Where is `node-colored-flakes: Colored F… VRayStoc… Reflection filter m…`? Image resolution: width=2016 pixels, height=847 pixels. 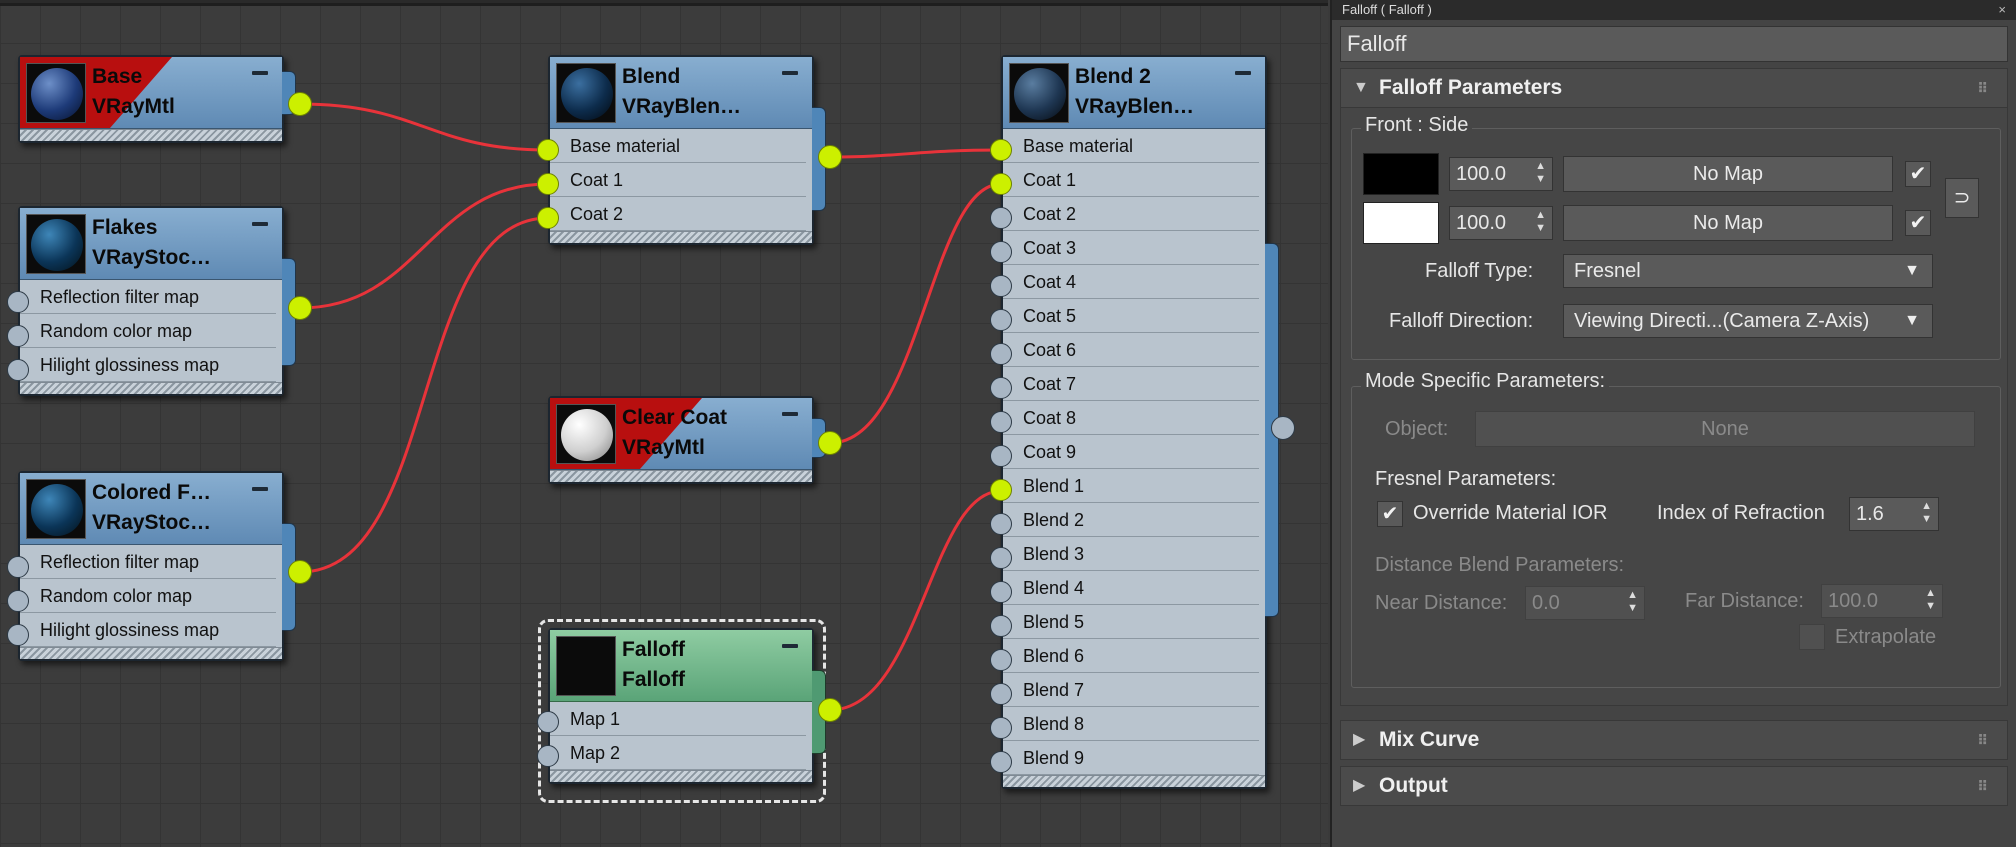 node-colored-flakes: Colored F… VRayStoc… Reflection filter m… is located at coordinates (157, 566).